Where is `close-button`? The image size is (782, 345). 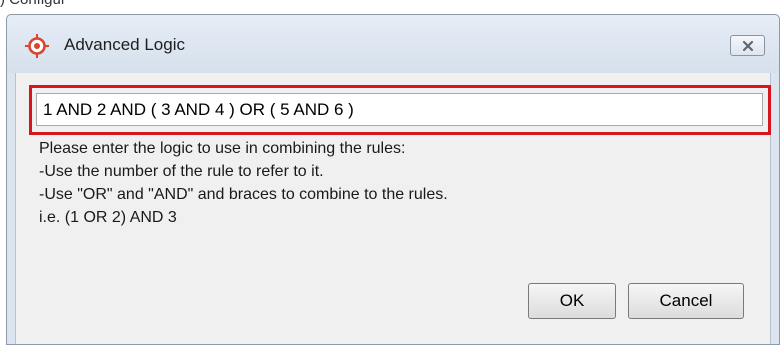 close-button is located at coordinates (747, 45).